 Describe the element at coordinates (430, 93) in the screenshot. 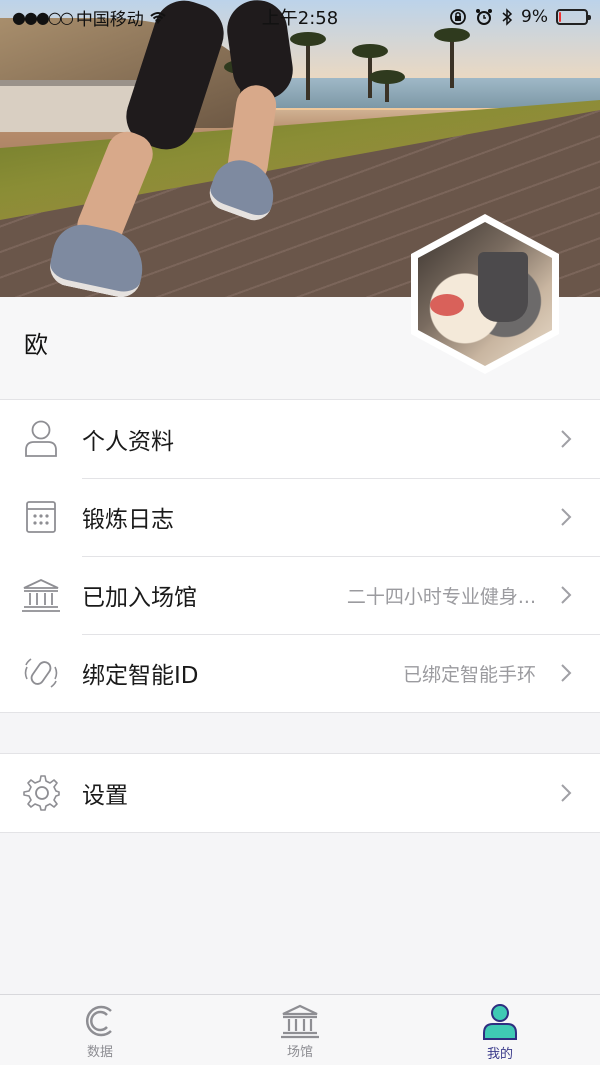

I see `cover-sea` at that location.